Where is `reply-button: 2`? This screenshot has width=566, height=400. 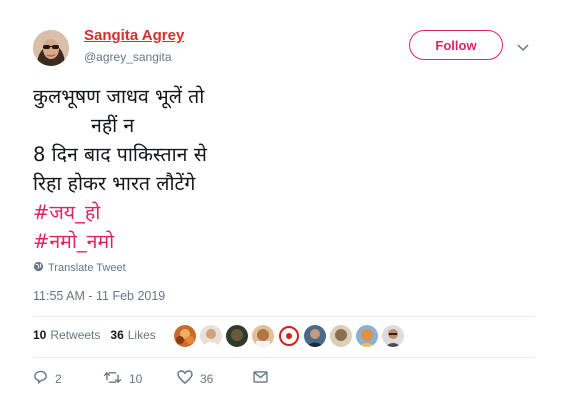 reply-button: 2 is located at coordinates (68, 378).